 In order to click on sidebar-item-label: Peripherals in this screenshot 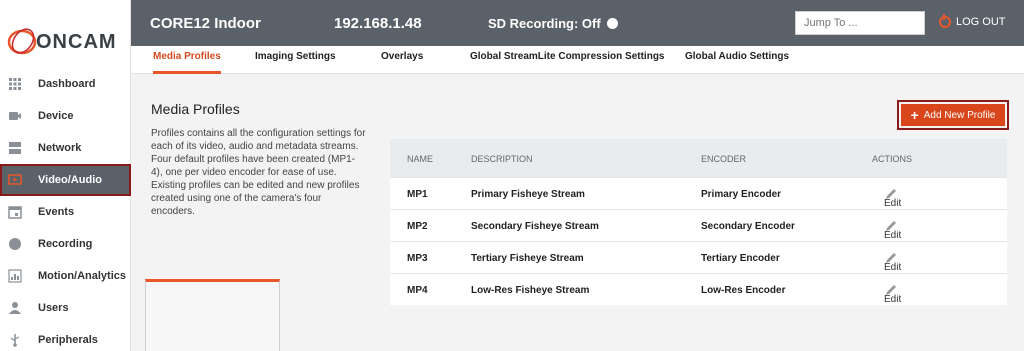, I will do `click(68, 340)`.